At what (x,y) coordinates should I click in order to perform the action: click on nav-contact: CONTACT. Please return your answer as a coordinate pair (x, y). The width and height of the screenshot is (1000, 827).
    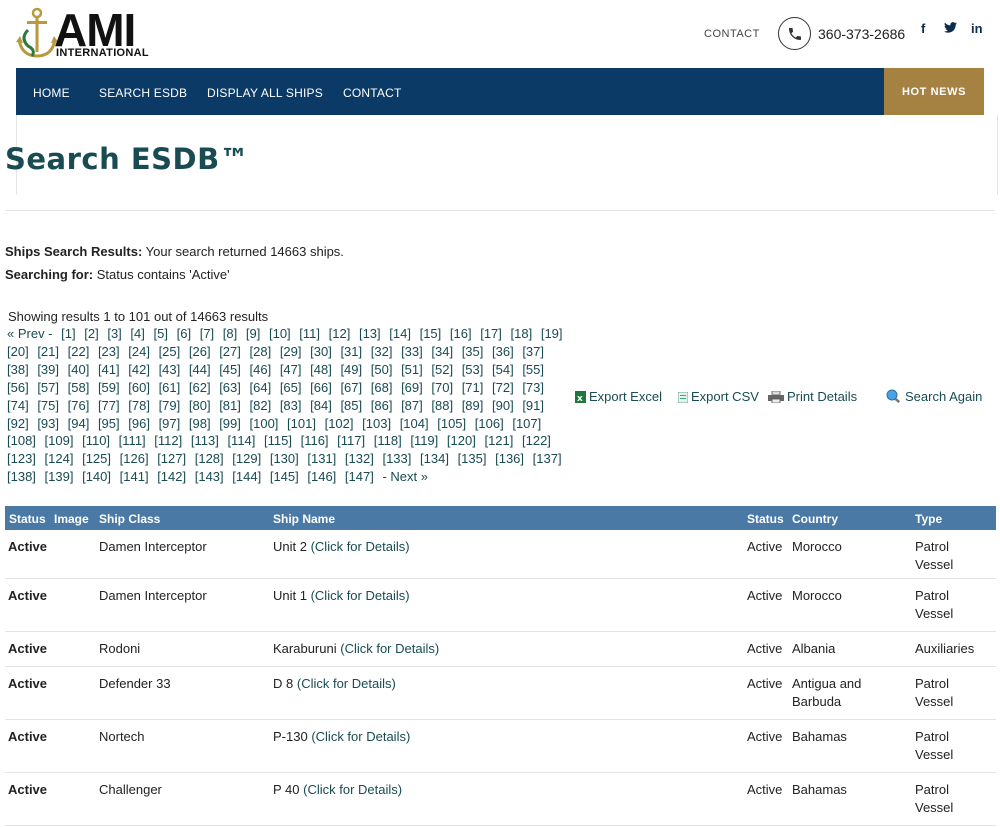
    Looking at the image, I should click on (372, 93).